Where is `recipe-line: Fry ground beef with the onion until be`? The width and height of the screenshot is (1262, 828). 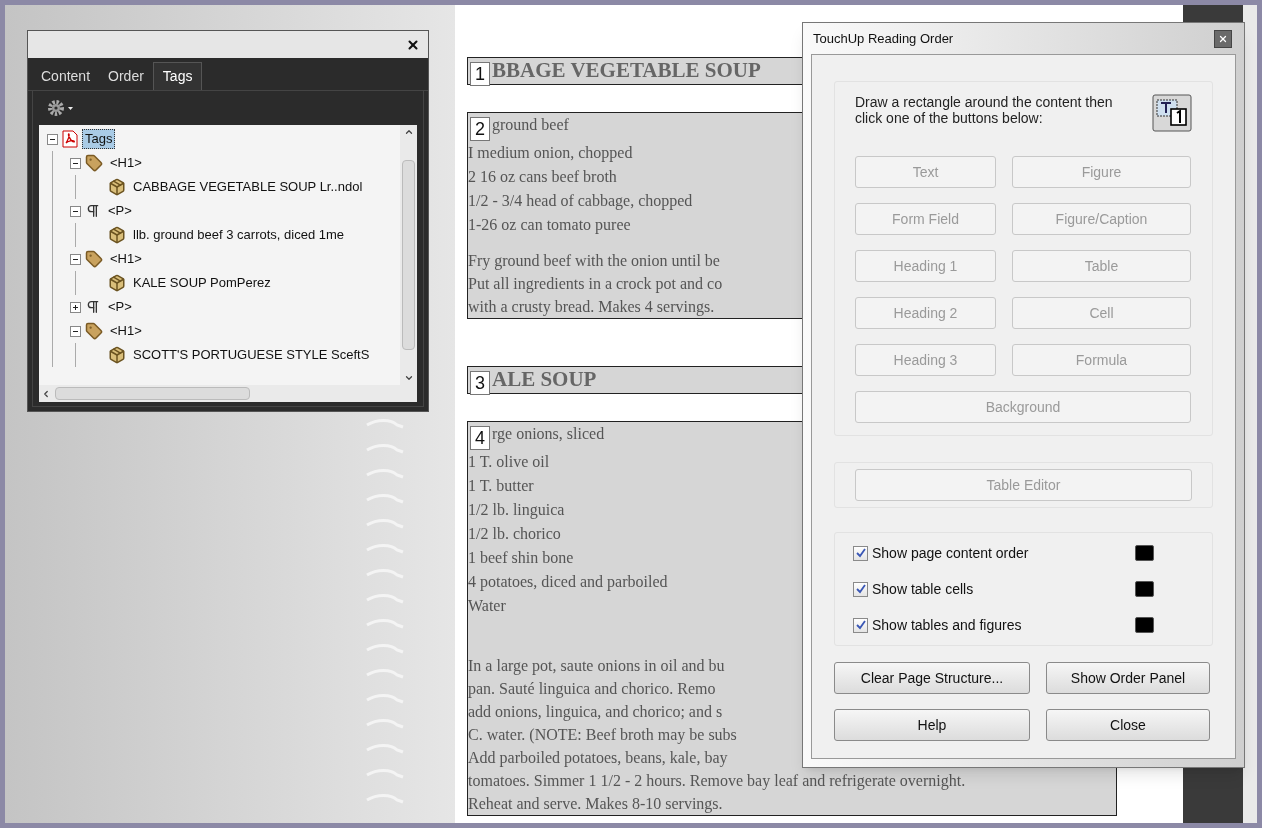
recipe-line: Fry ground beef with the onion until be is located at coordinates (594, 261).